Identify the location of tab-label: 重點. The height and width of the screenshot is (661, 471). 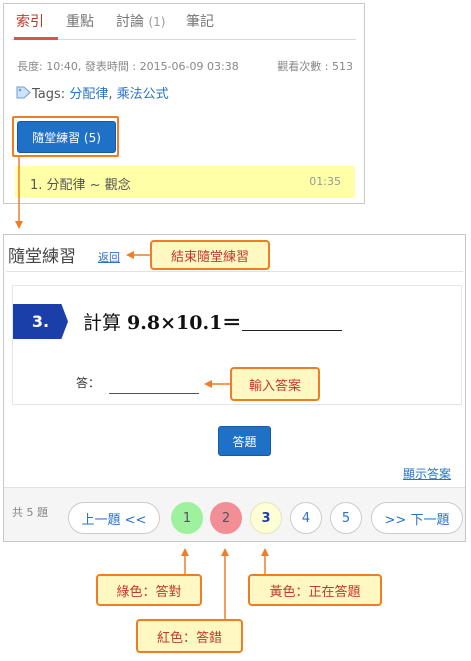
(80, 22).